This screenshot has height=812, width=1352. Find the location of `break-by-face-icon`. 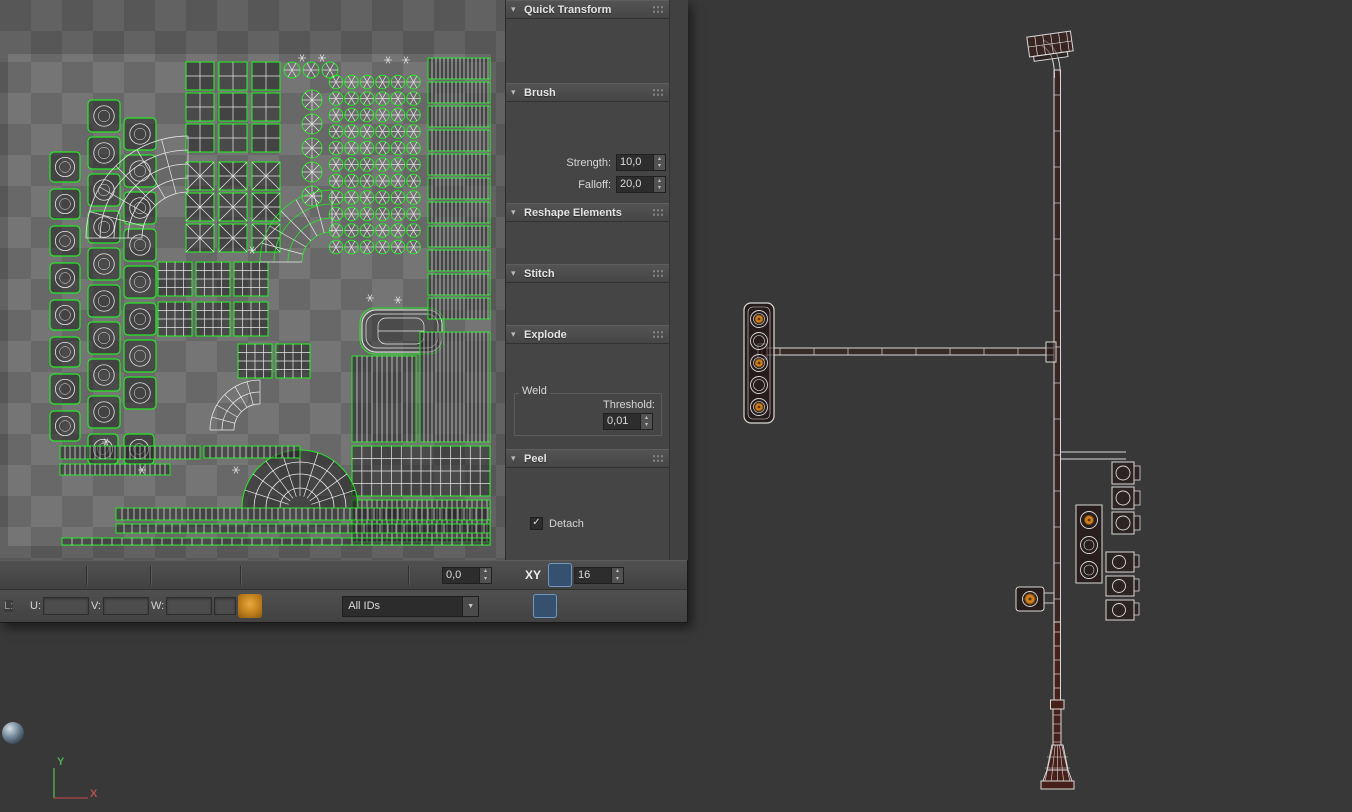

break-by-face-icon is located at coordinates (588, 361).